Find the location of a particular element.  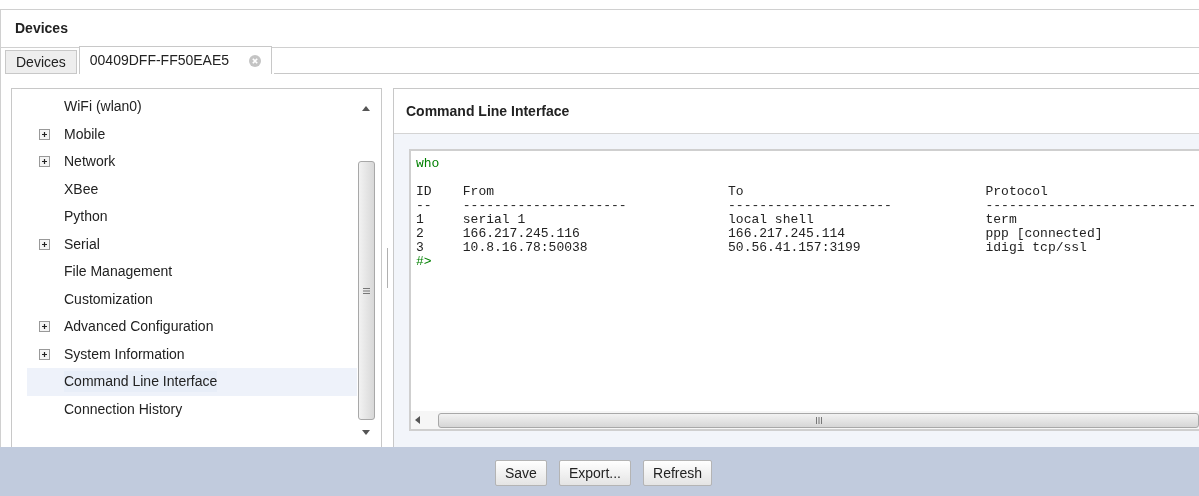

tree-label: Network is located at coordinates (90, 162).